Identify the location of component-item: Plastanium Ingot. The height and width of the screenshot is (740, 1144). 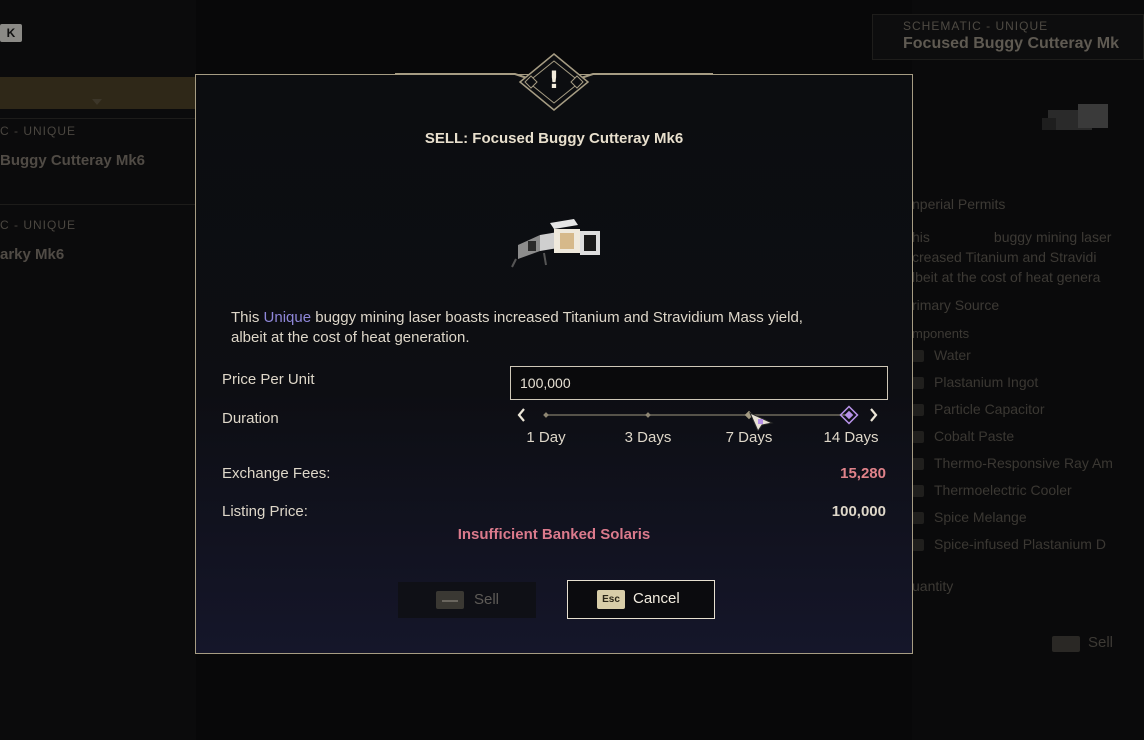
(986, 382).